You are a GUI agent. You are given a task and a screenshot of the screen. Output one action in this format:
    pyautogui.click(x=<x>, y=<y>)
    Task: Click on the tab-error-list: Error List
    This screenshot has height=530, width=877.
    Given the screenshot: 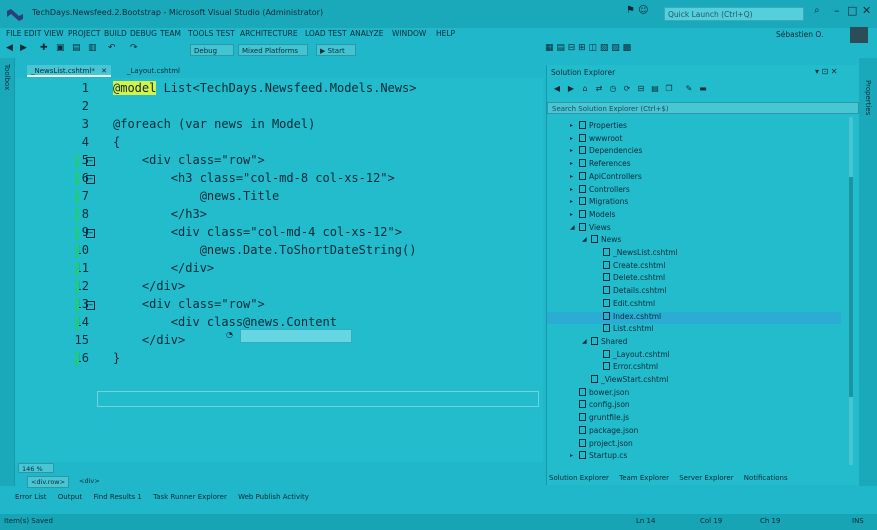 What is the action you would take?
    pyautogui.click(x=31, y=497)
    